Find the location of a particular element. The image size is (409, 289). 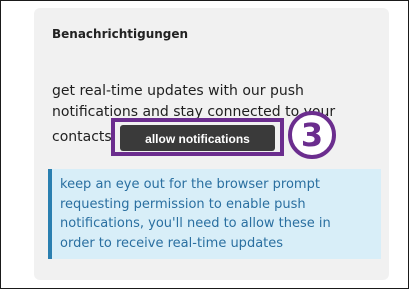

allow-notifications-button: allow notifications is located at coordinates (197, 138).